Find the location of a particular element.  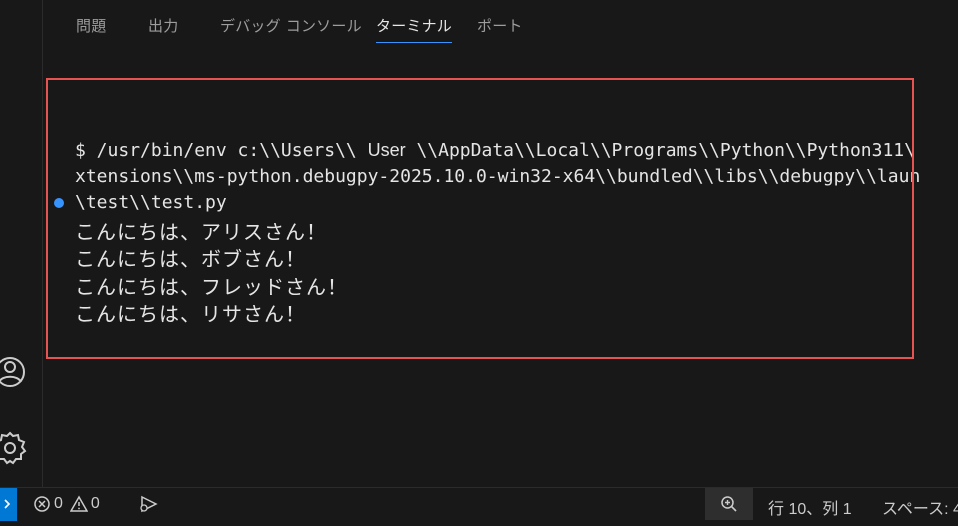

account-icon is located at coordinates (14, 372).